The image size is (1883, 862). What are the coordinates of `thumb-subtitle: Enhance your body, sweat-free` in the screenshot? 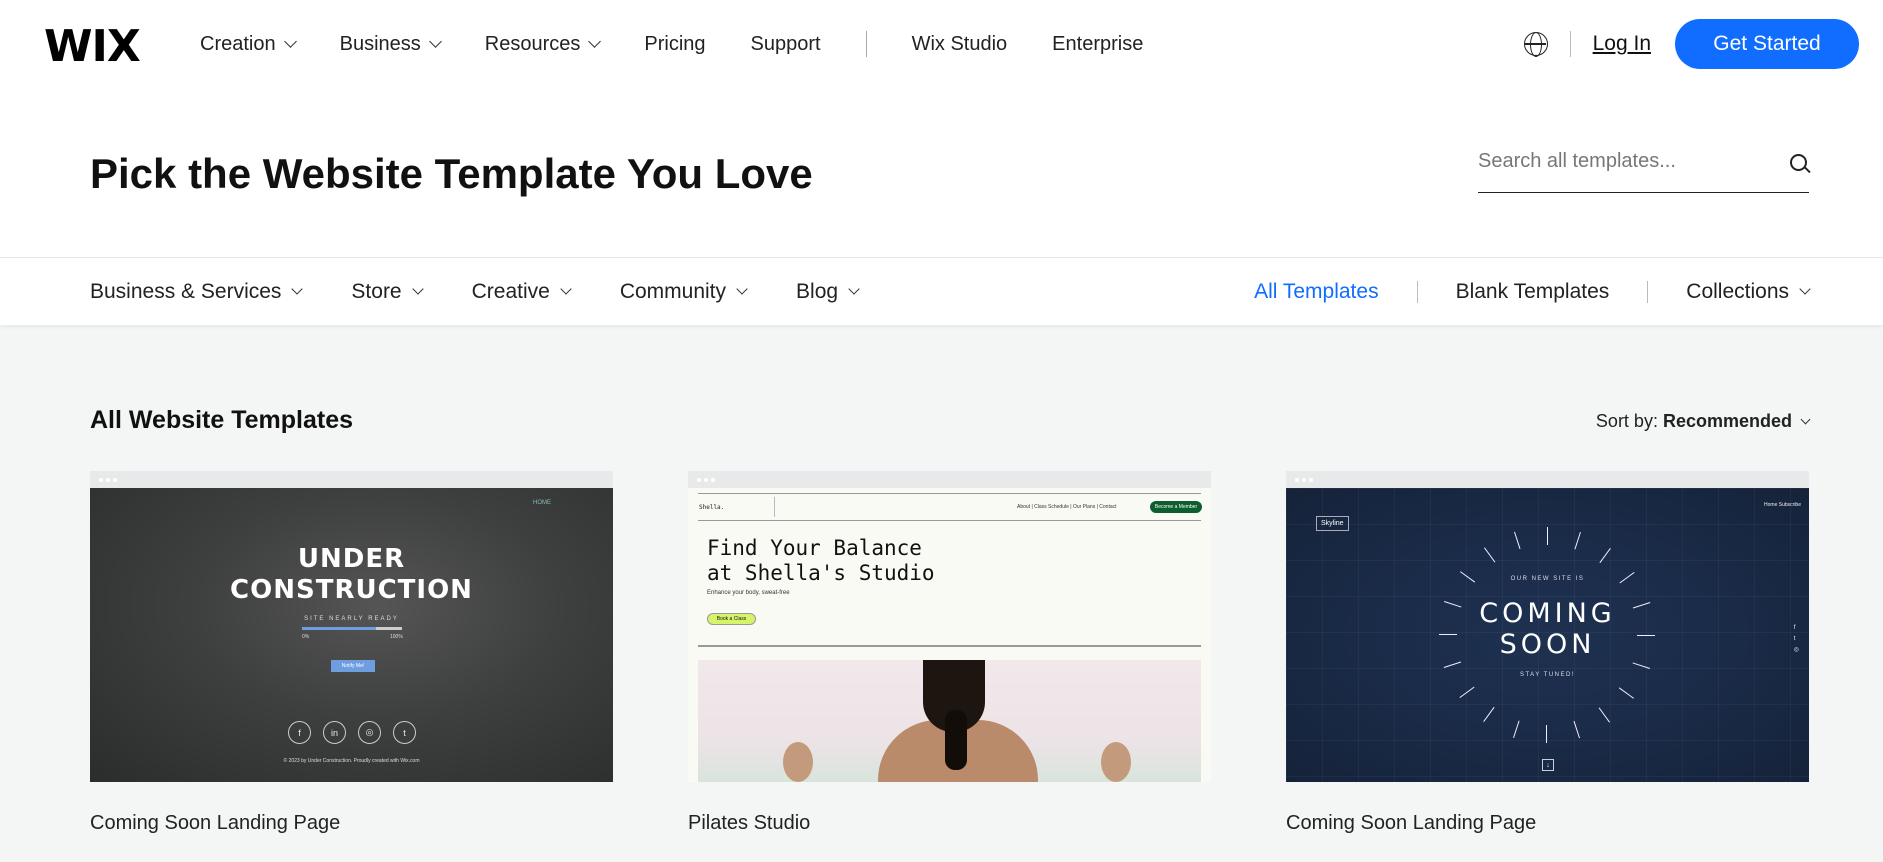 It's located at (748, 593).